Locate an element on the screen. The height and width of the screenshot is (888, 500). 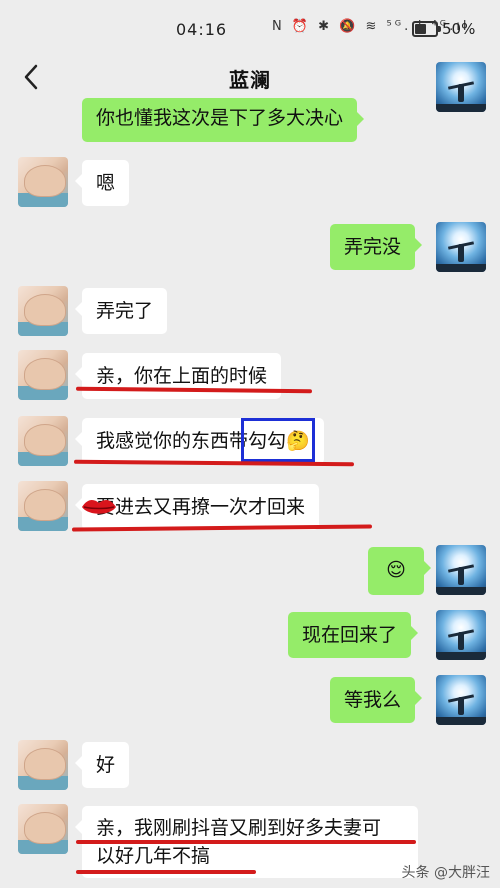
lips-sticker-icon is located at coordinates (99, 507).